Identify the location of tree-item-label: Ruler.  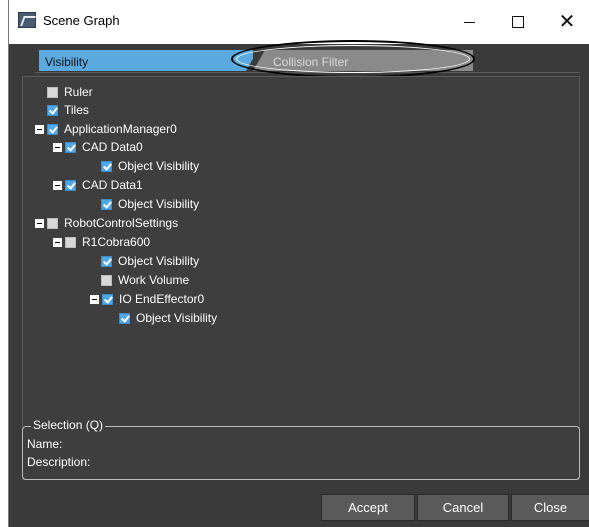
(78, 92).